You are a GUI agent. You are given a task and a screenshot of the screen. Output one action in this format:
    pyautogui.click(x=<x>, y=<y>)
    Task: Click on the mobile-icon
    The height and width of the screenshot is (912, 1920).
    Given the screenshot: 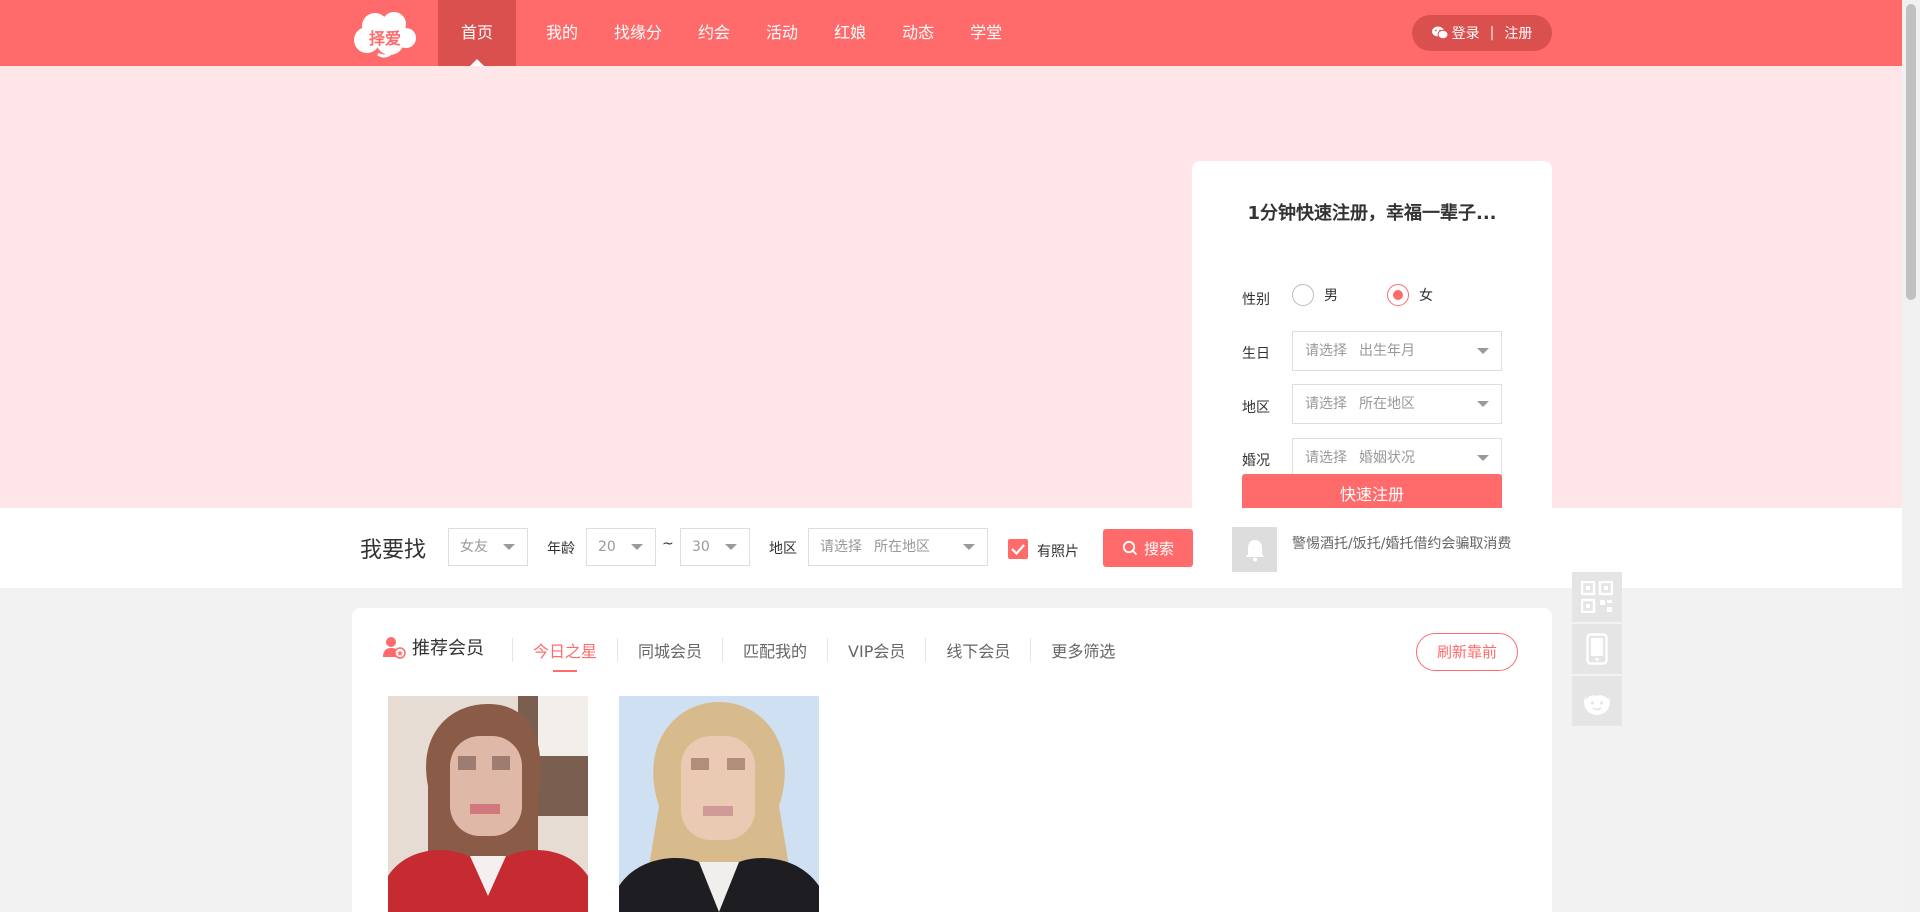 What is the action you would take?
    pyautogui.click(x=1597, y=649)
    